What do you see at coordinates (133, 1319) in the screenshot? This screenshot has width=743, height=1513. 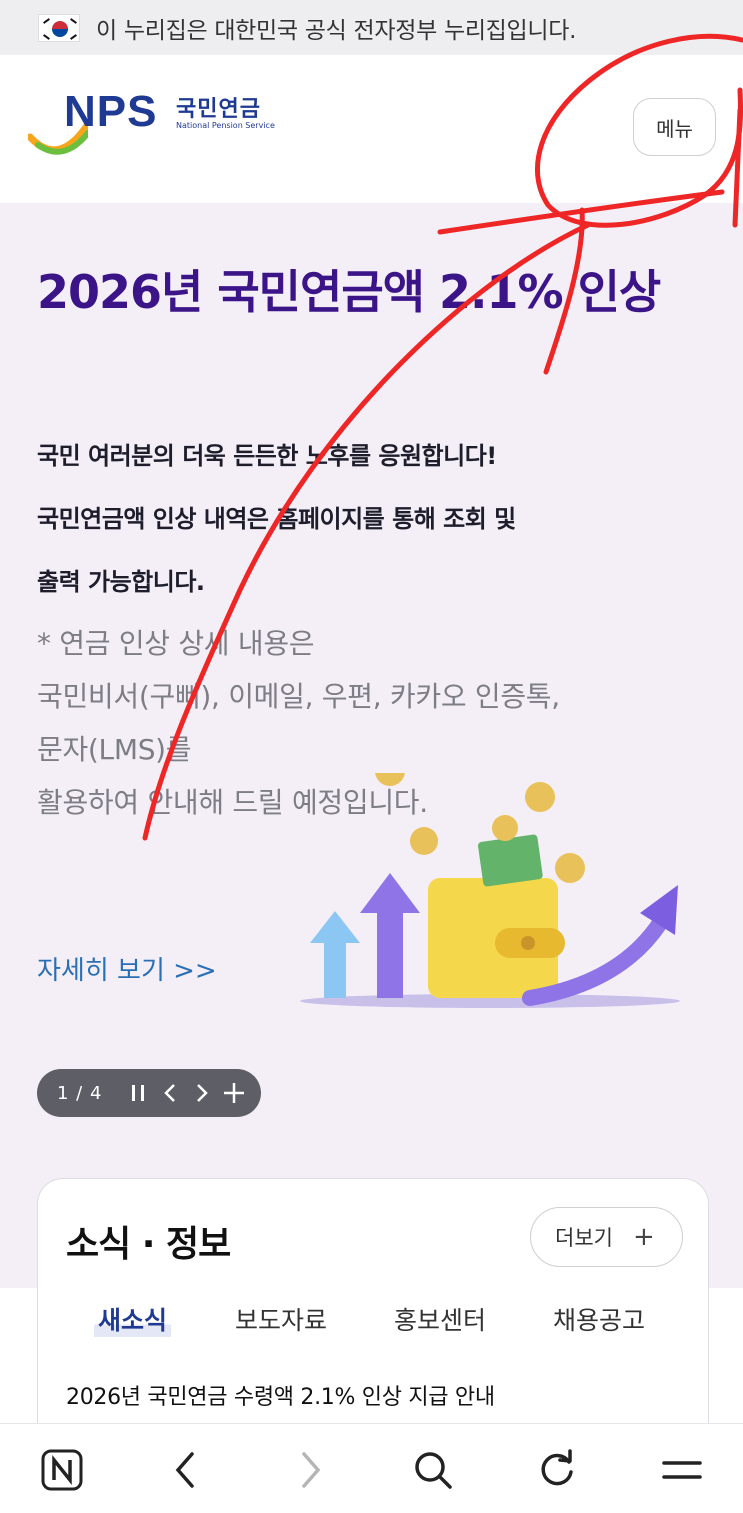 I see `tab-news: 새소식` at bounding box center [133, 1319].